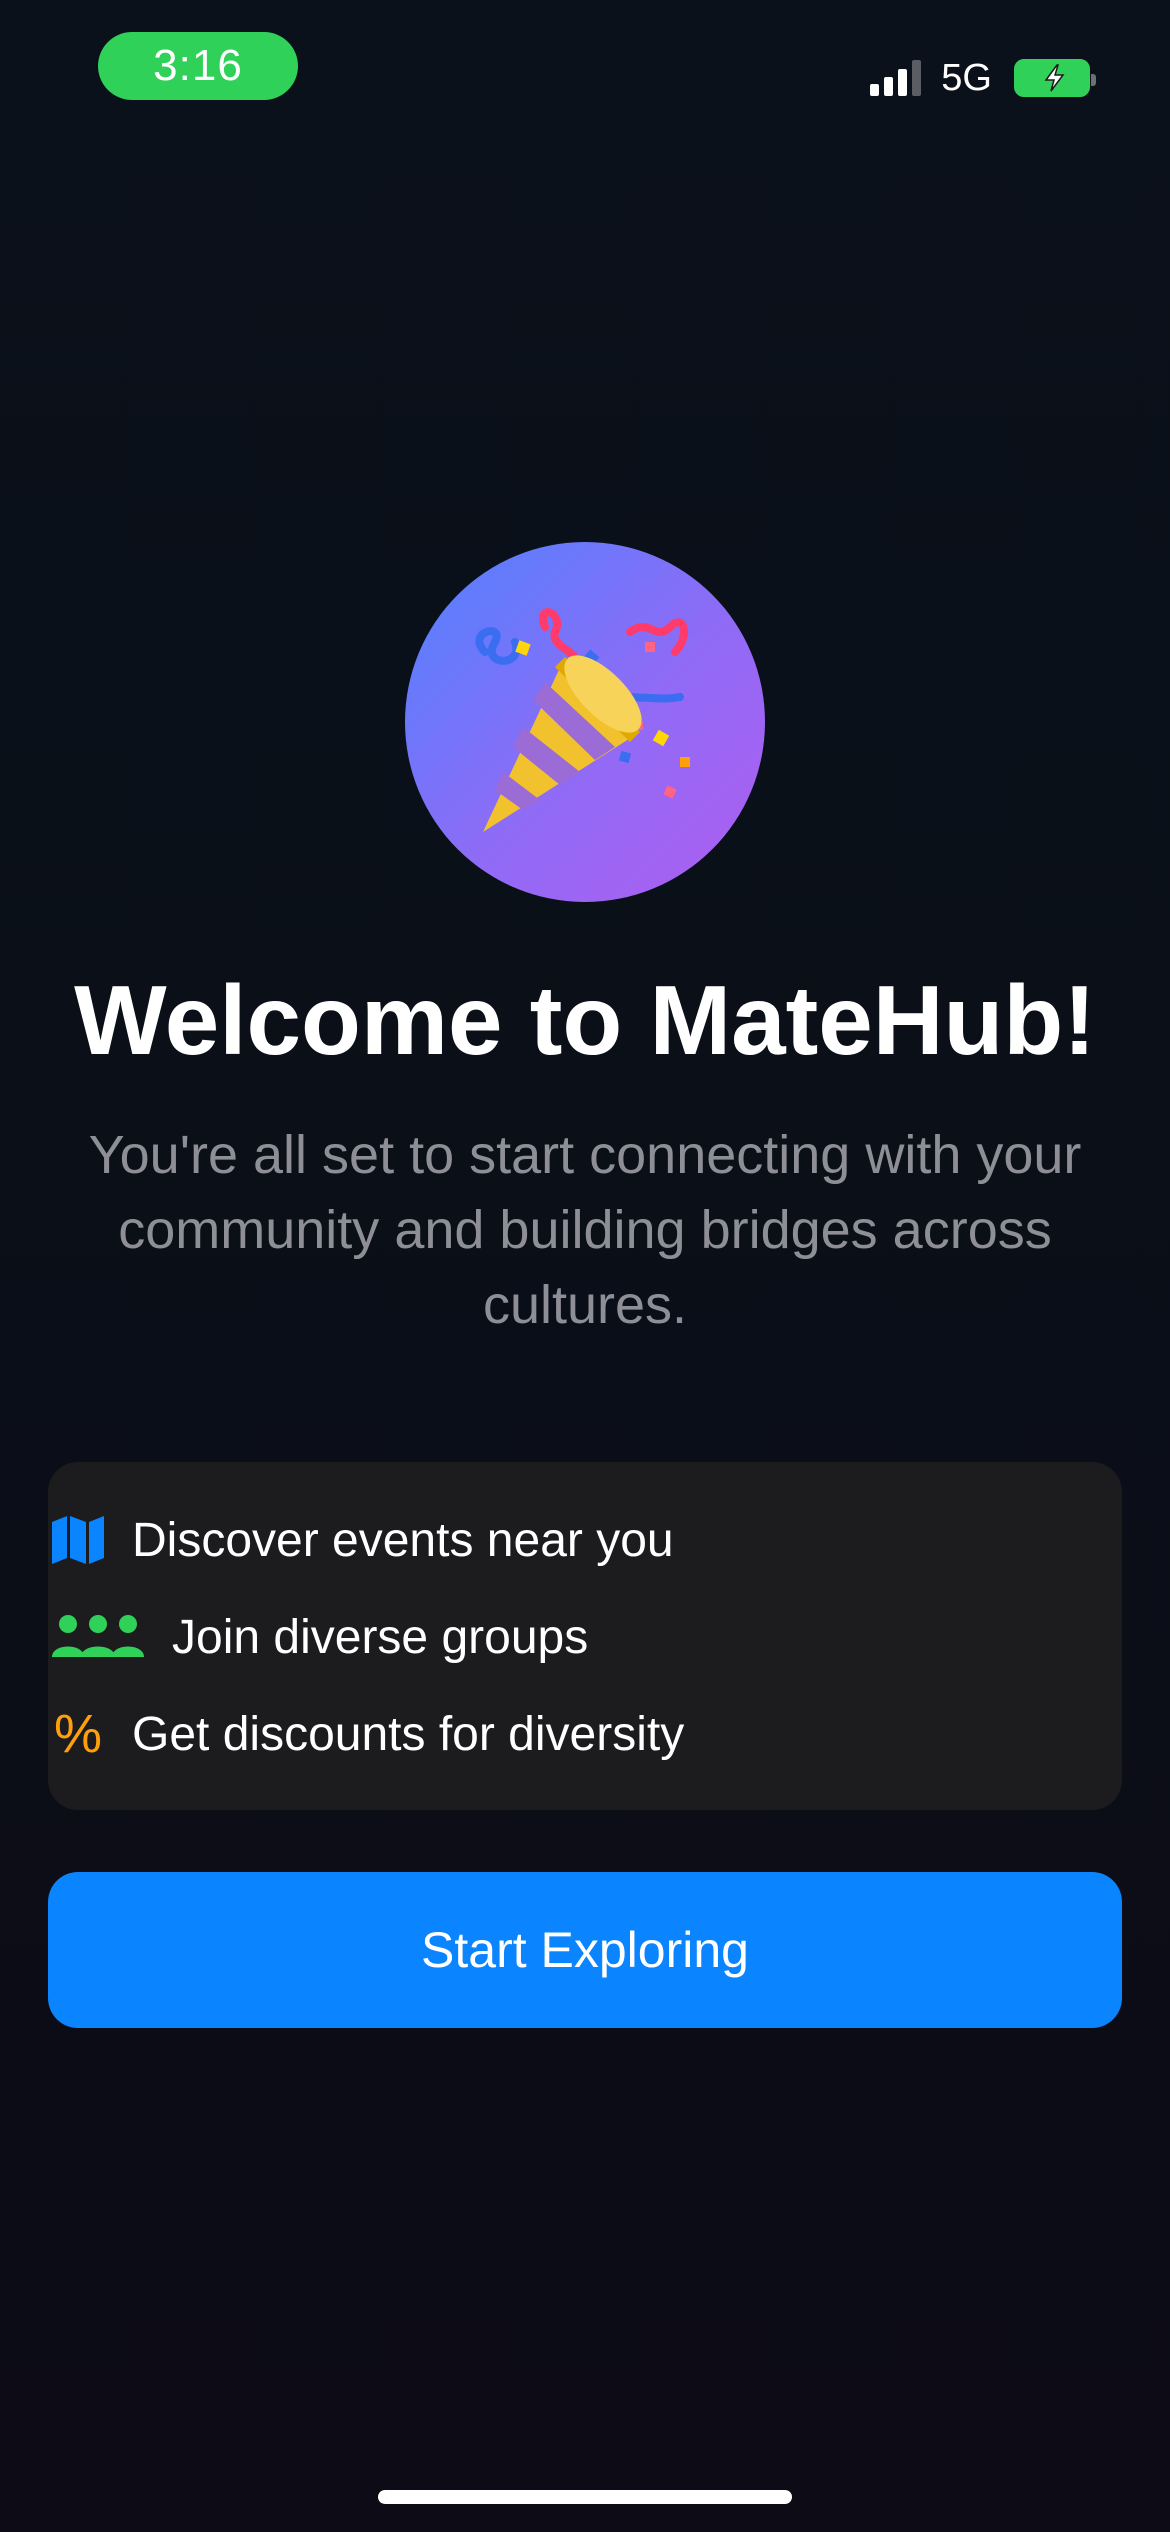 This screenshot has height=2532, width=1170. I want to click on feature-label-discounts: Get discounts for diversity, so click(408, 1734).